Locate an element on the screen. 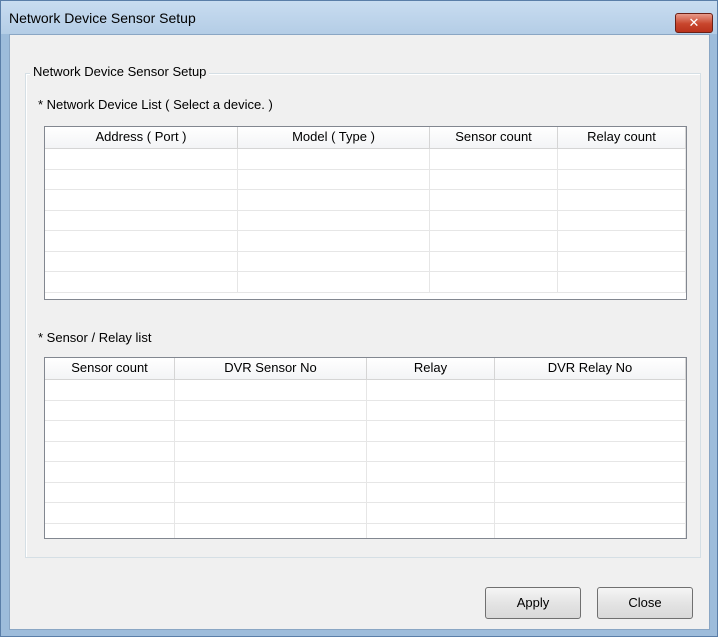 This screenshot has height=637, width=718. column-header-relay: Relay is located at coordinates (431, 369).